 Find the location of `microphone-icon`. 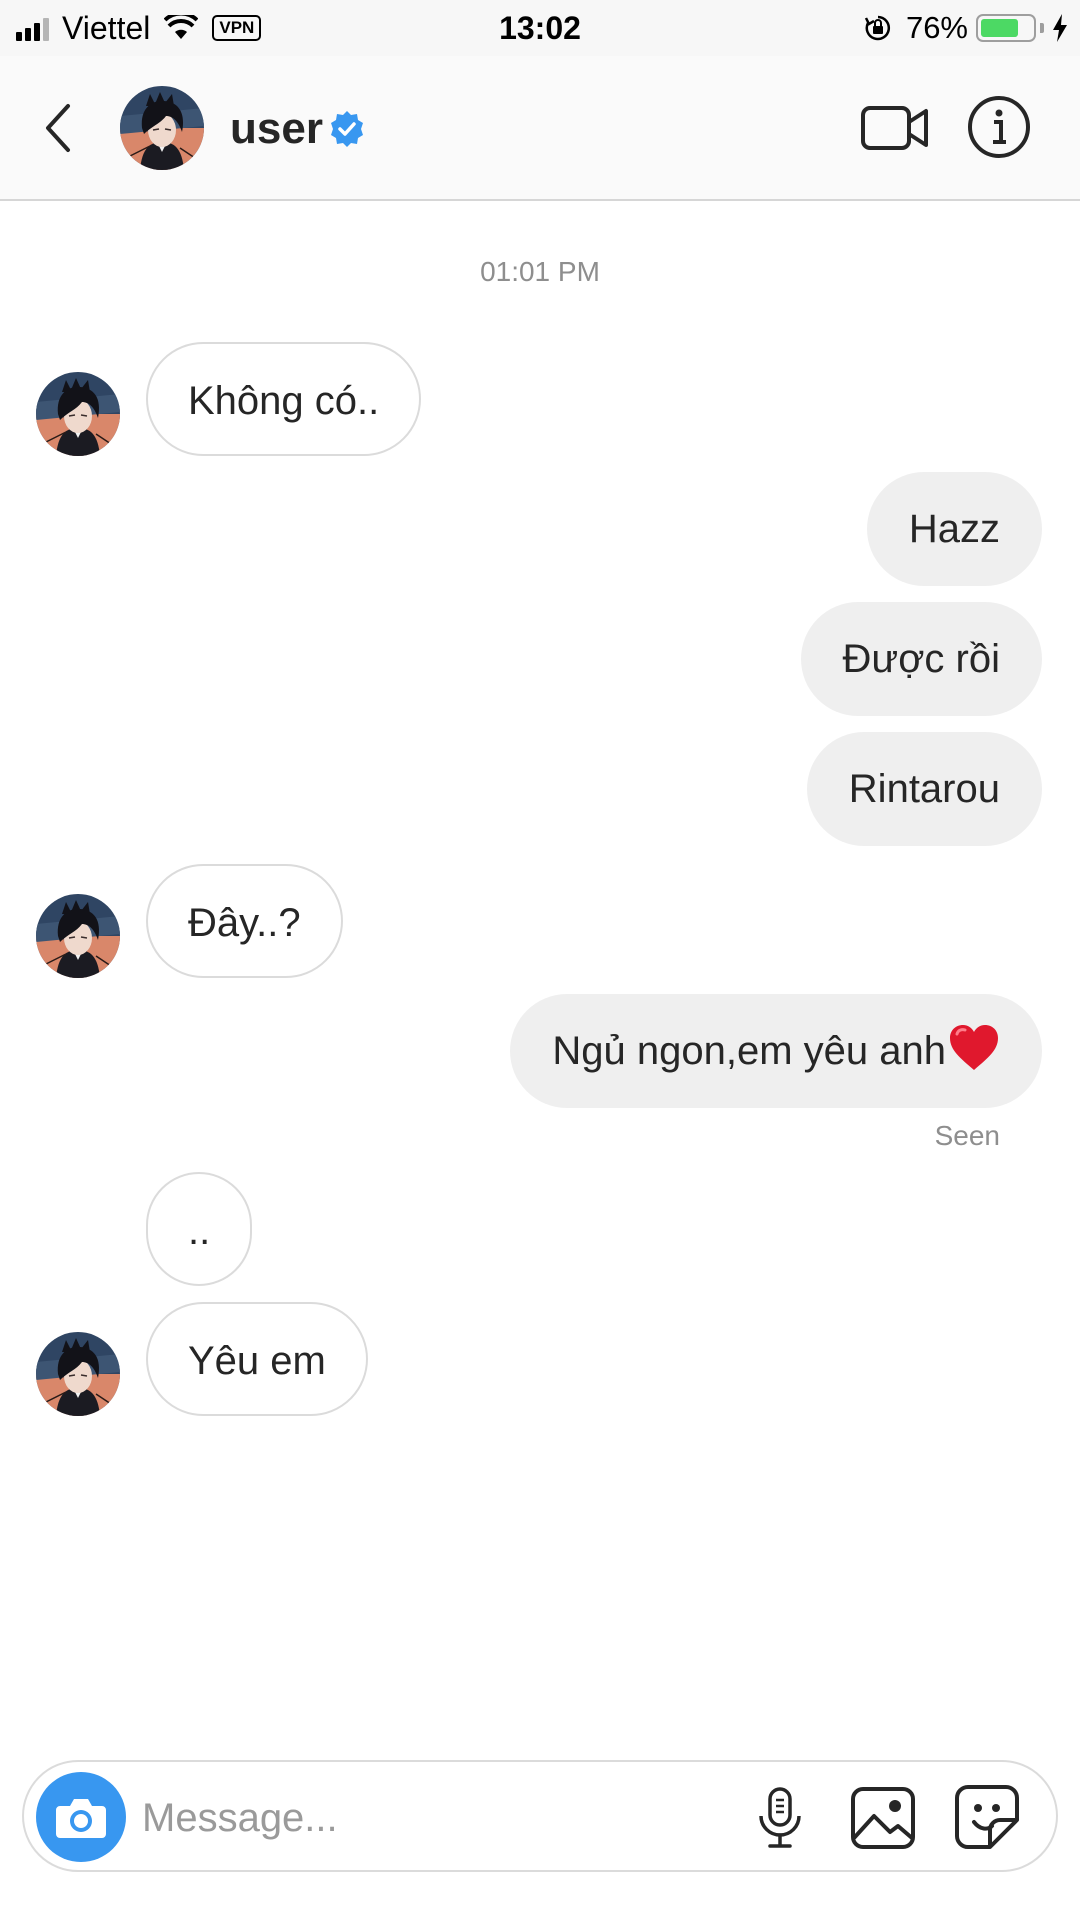

microphone-icon is located at coordinates (780, 1818).